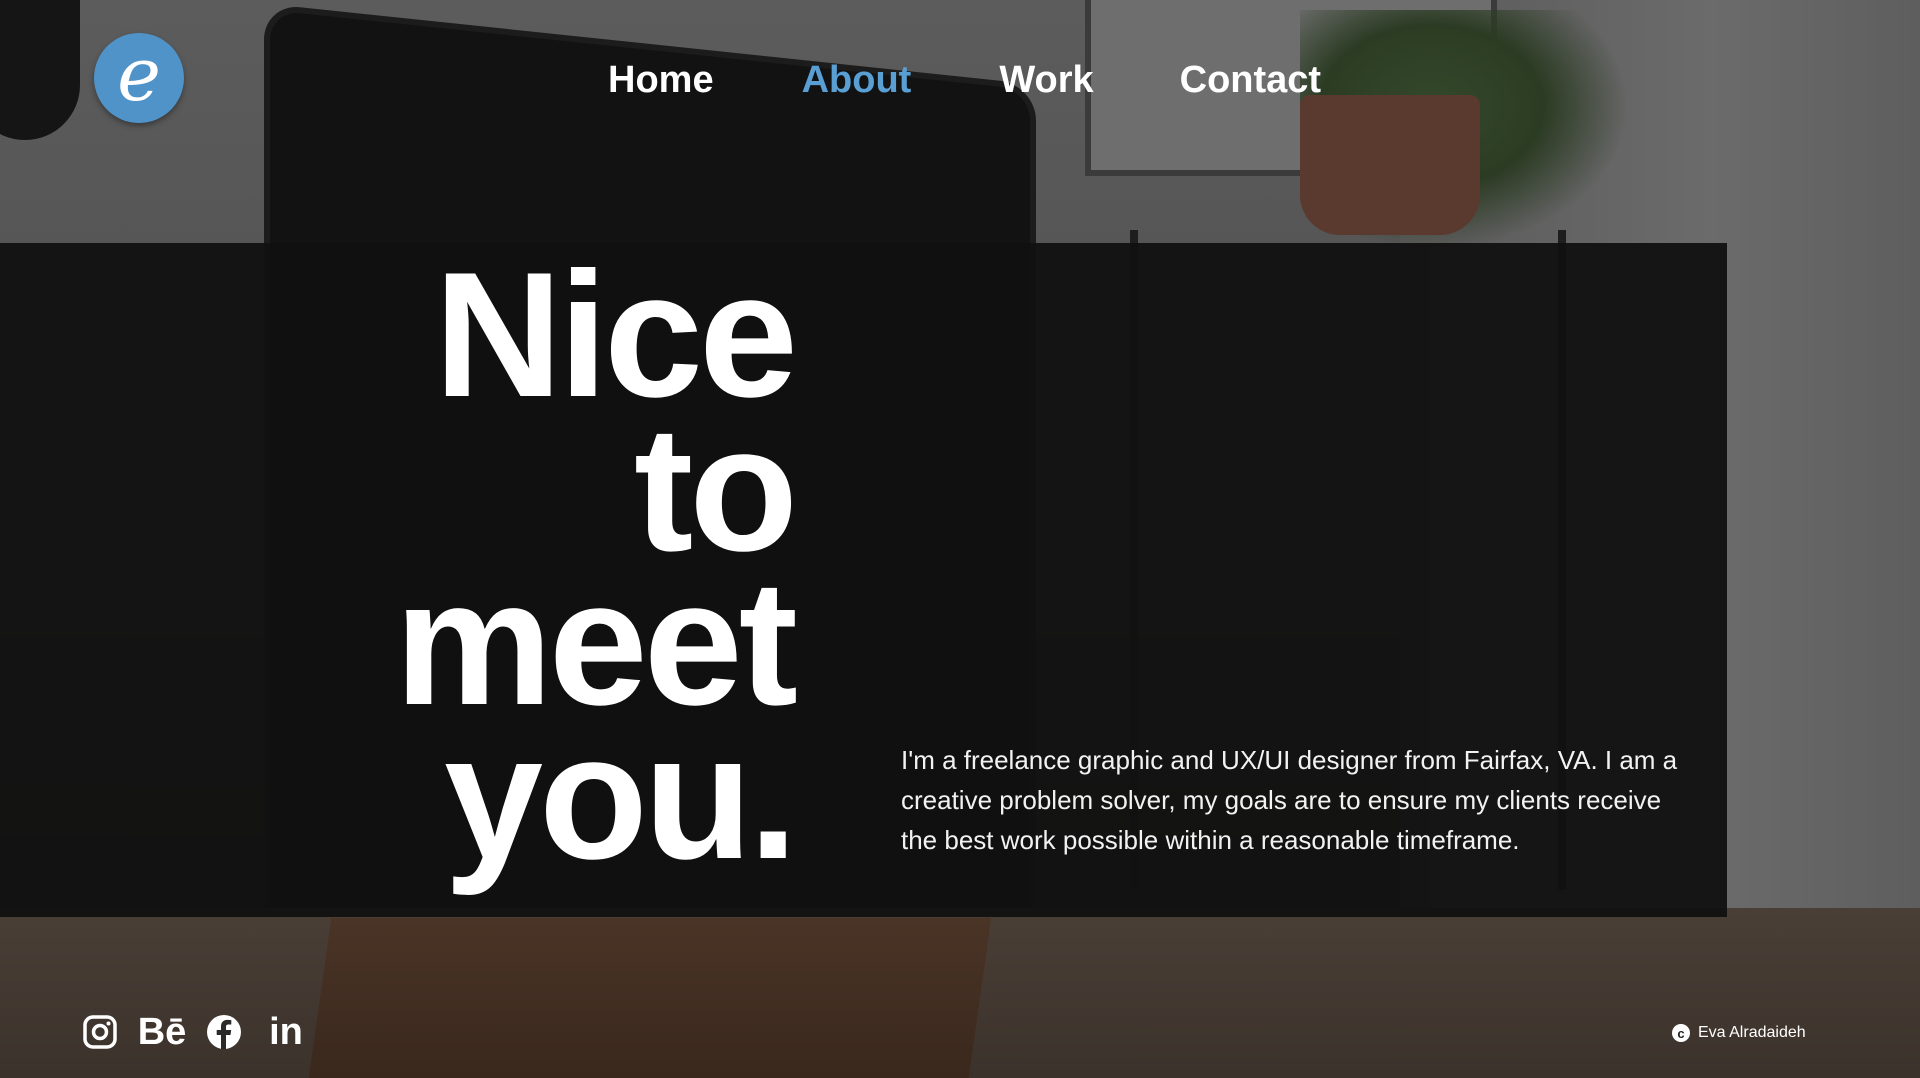 The image size is (1920, 1078). What do you see at coordinates (224, 1032) in the screenshot?
I see `facebook-icon` at bounding box center [224, 1032].